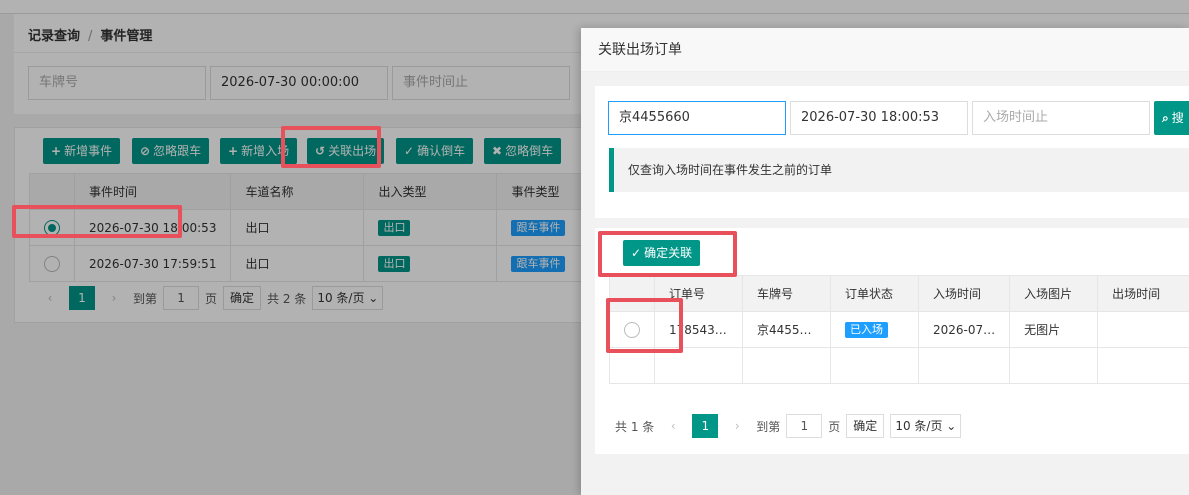  I want to click on table-row: 178543… 京4455… 已入场 2026-07… 无图片, so click(899, 329).